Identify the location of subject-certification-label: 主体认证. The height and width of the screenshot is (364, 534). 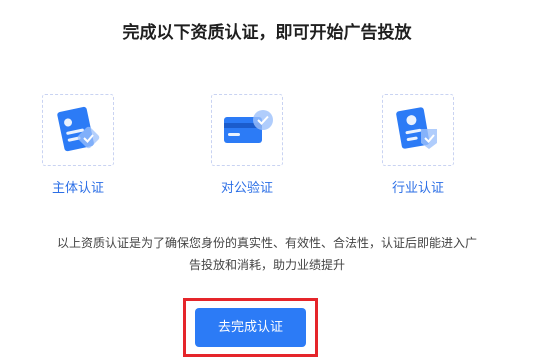
(77, 188).